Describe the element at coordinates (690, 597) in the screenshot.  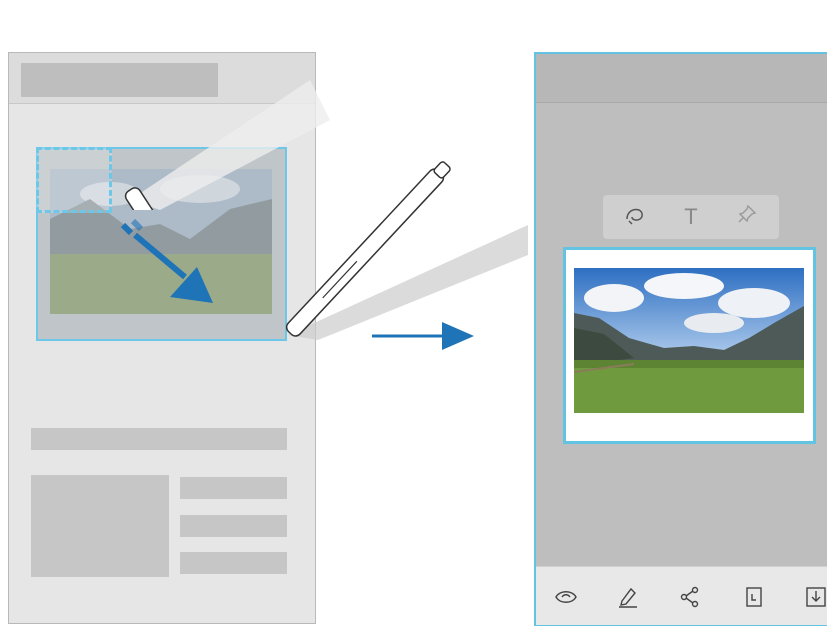
I see `share-icon` at that location.